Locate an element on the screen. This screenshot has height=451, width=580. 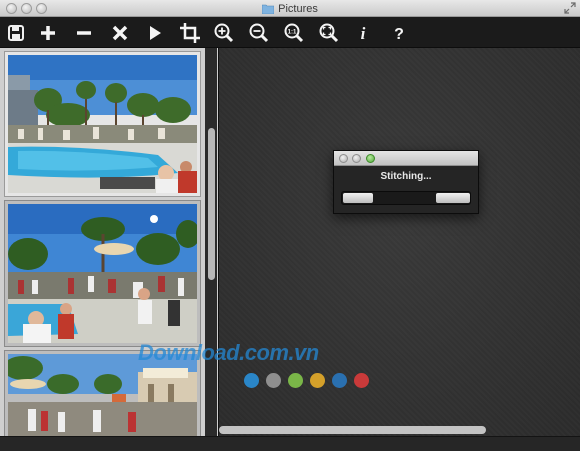
fullscreen-icon is located at coordinates (570, 8).